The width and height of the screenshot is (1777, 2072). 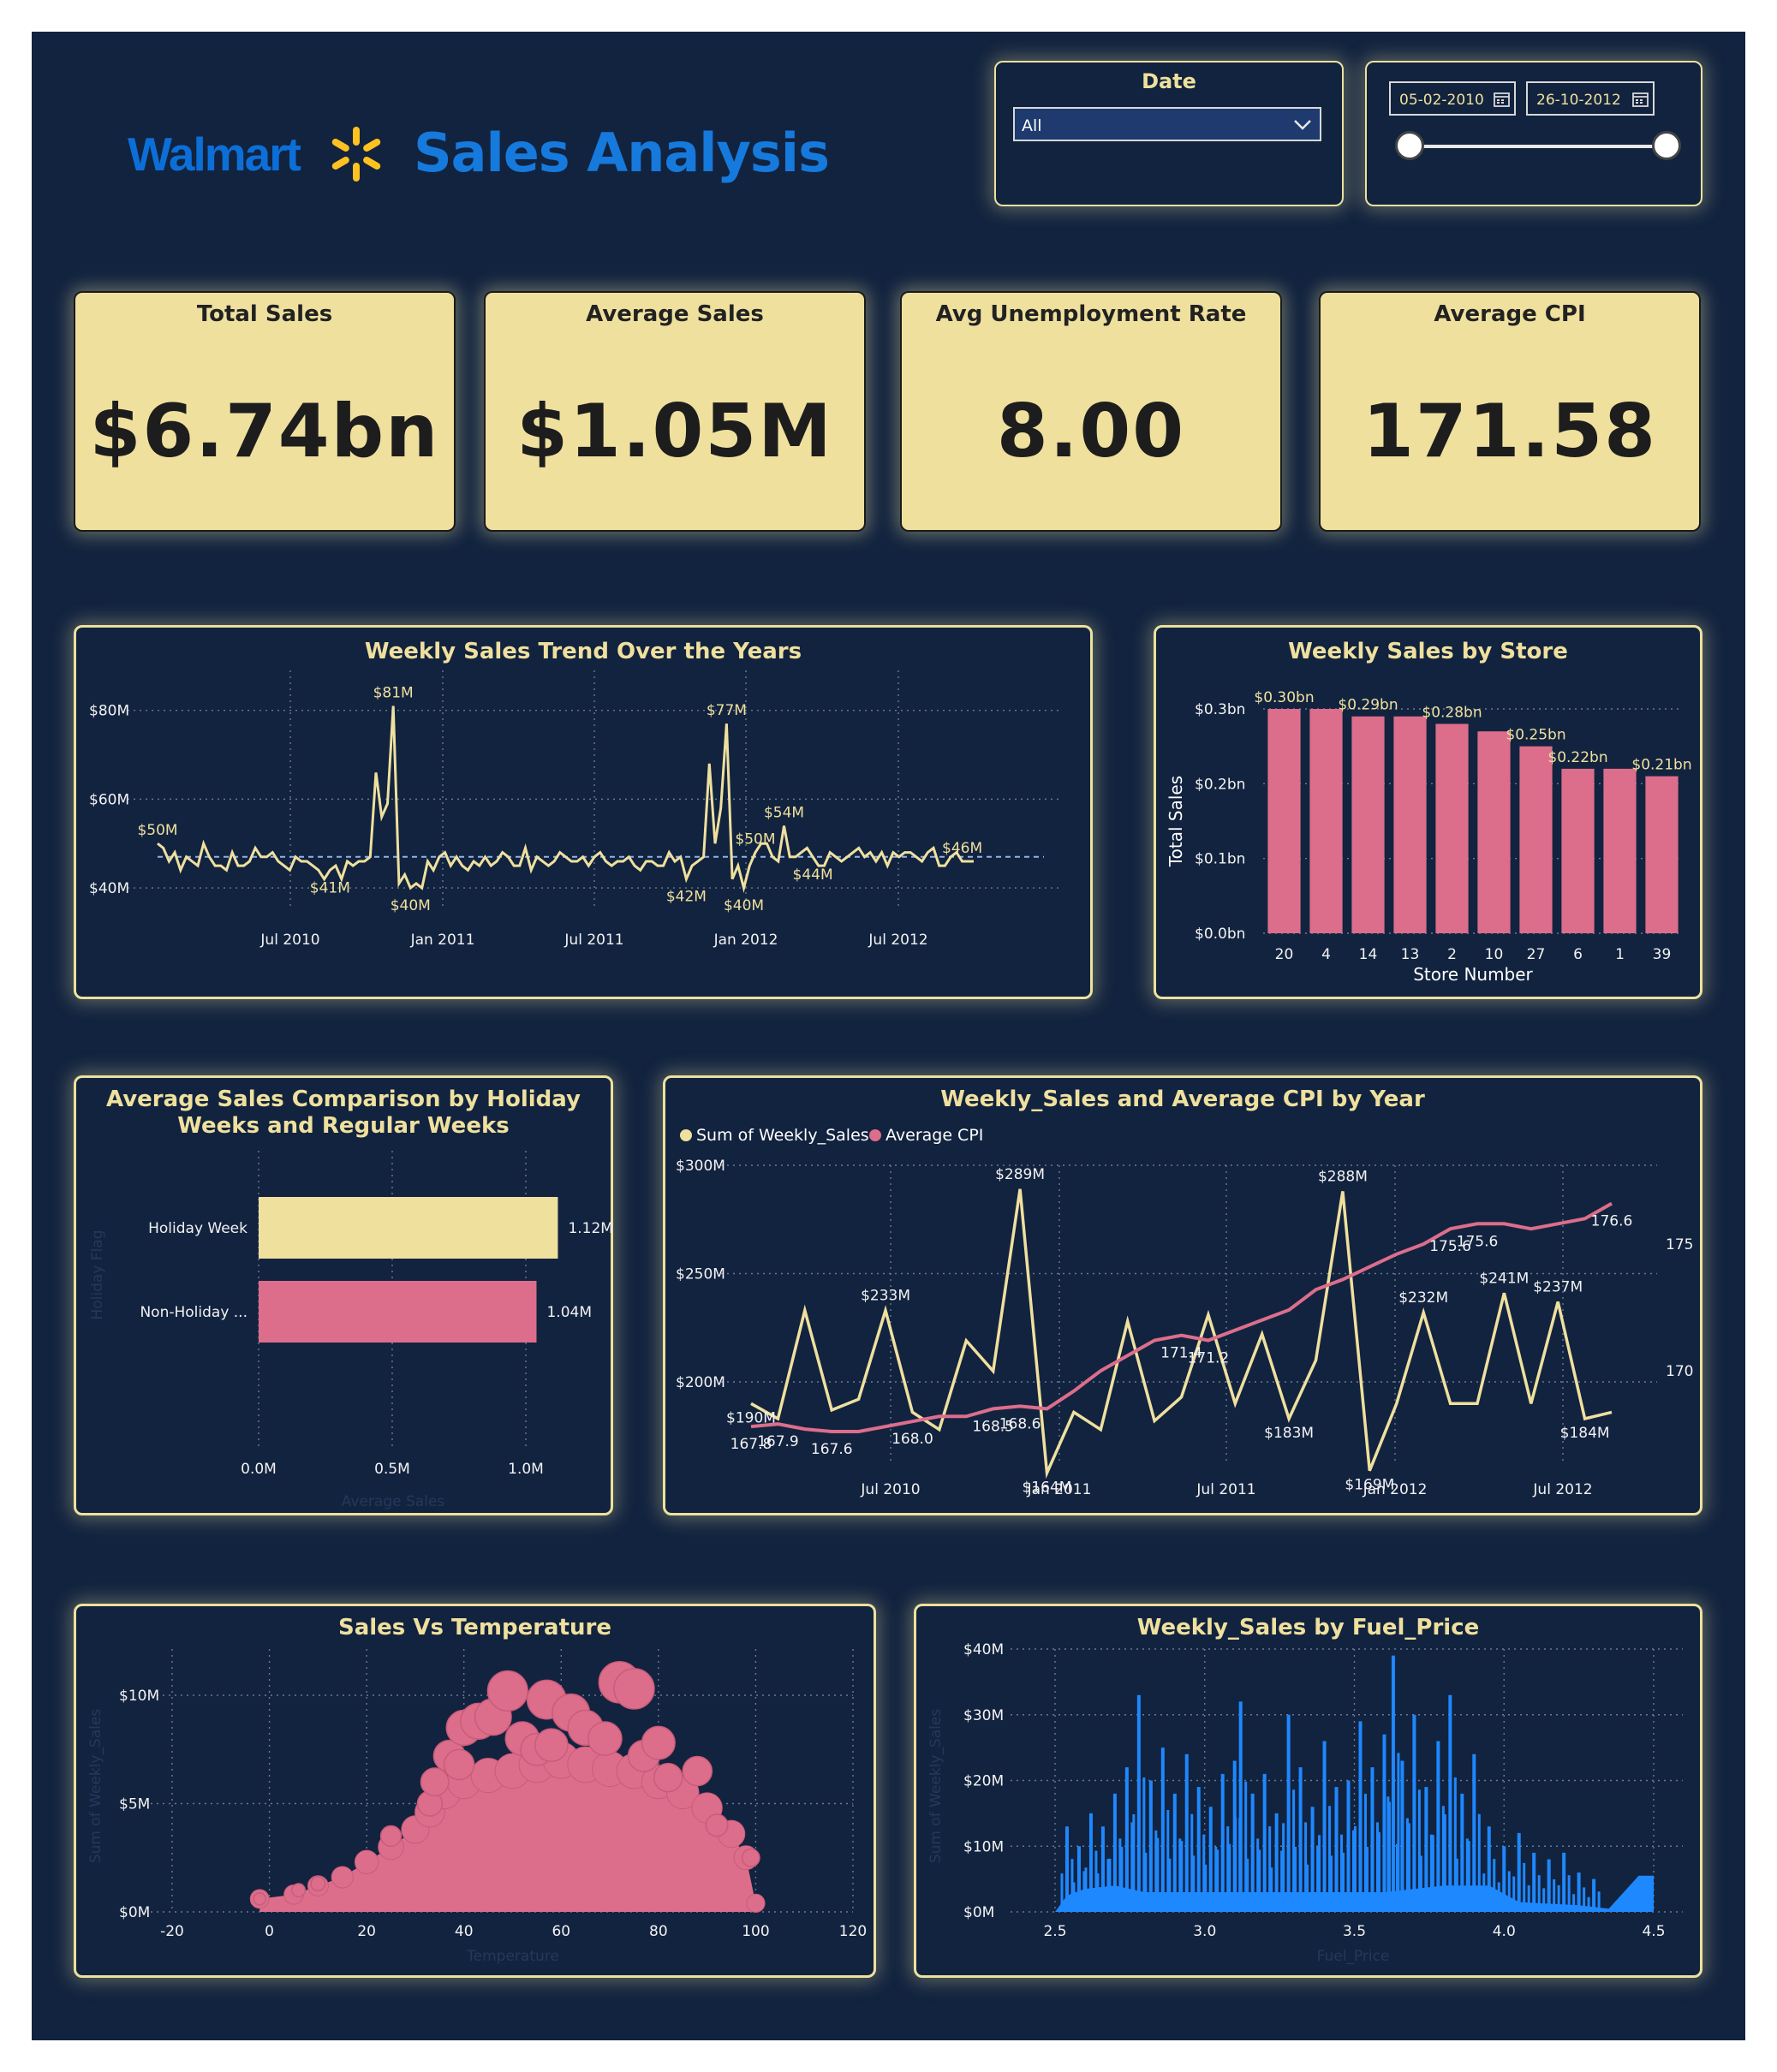 I want to click on data-label: $183M, so click(x=1289, y=1433).